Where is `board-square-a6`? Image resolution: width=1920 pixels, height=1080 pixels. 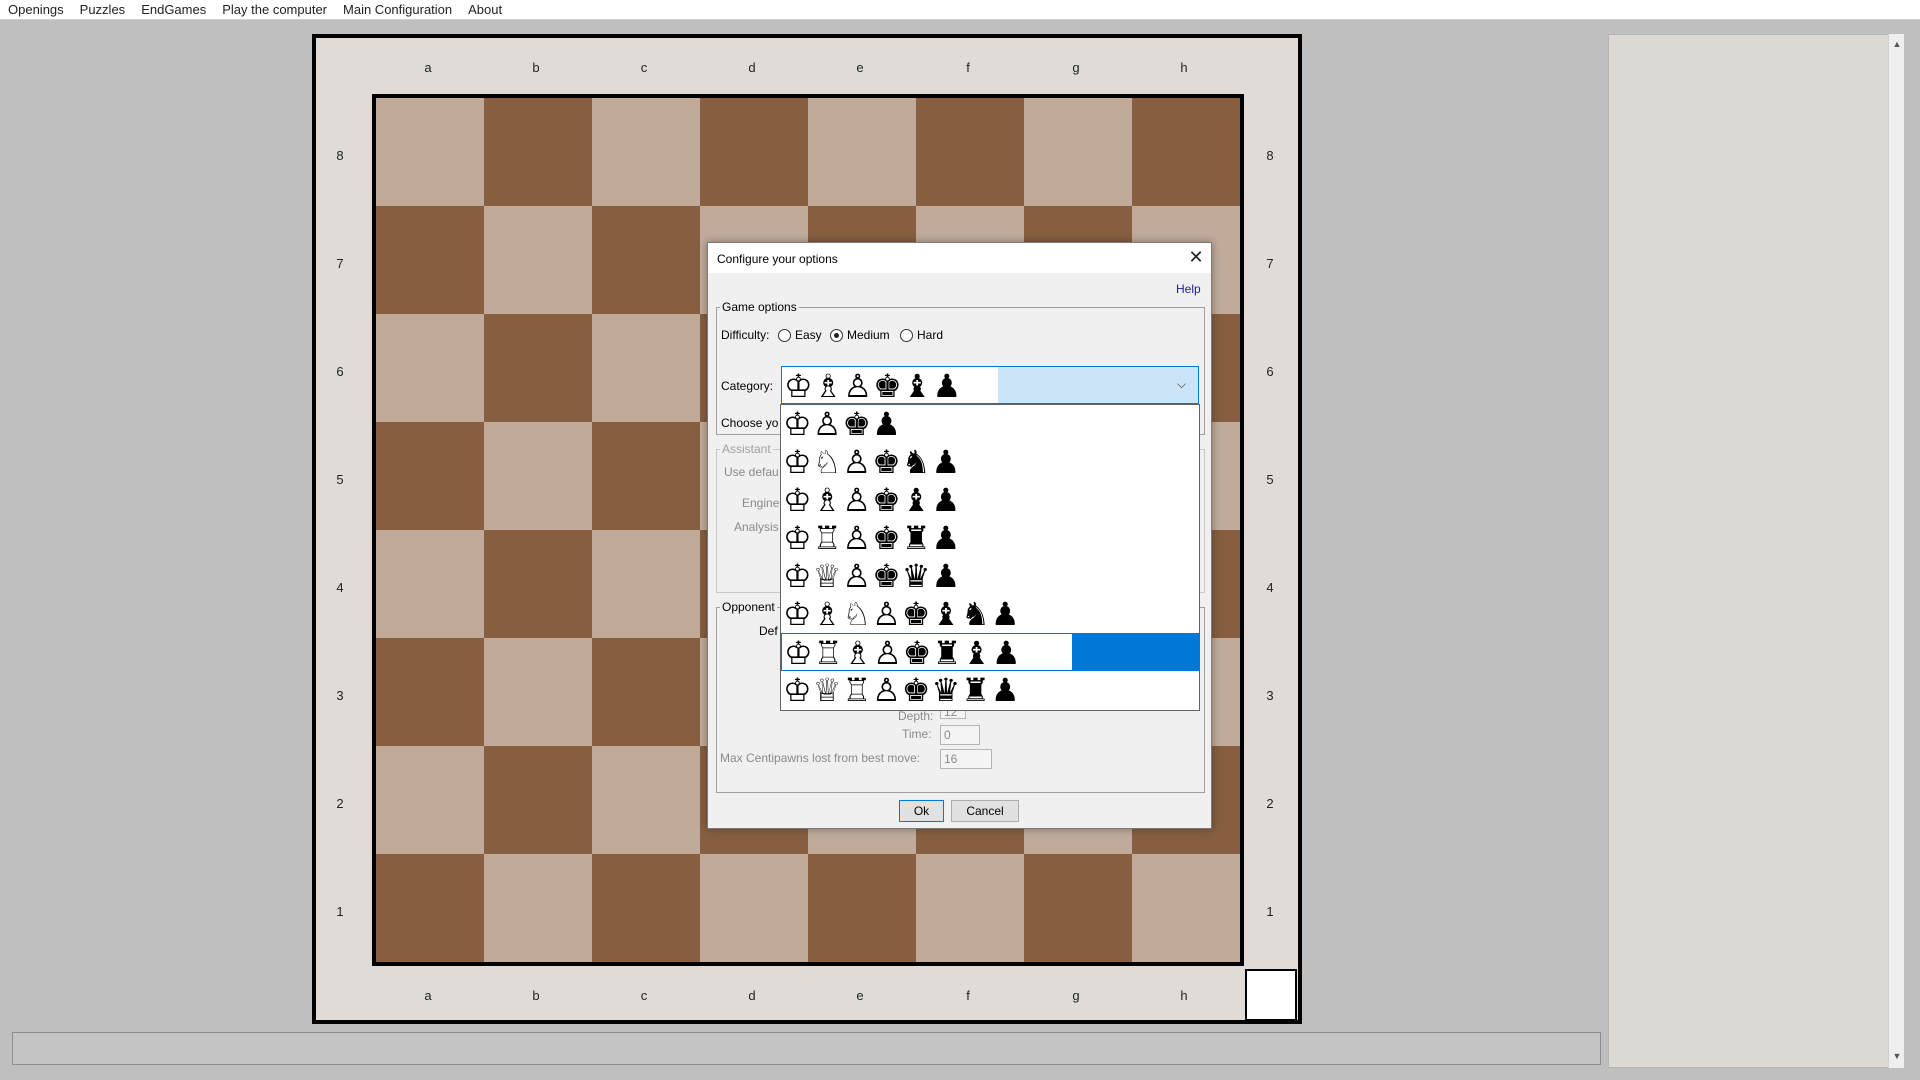
board-square-a6 is located at coordinates (430, 368).